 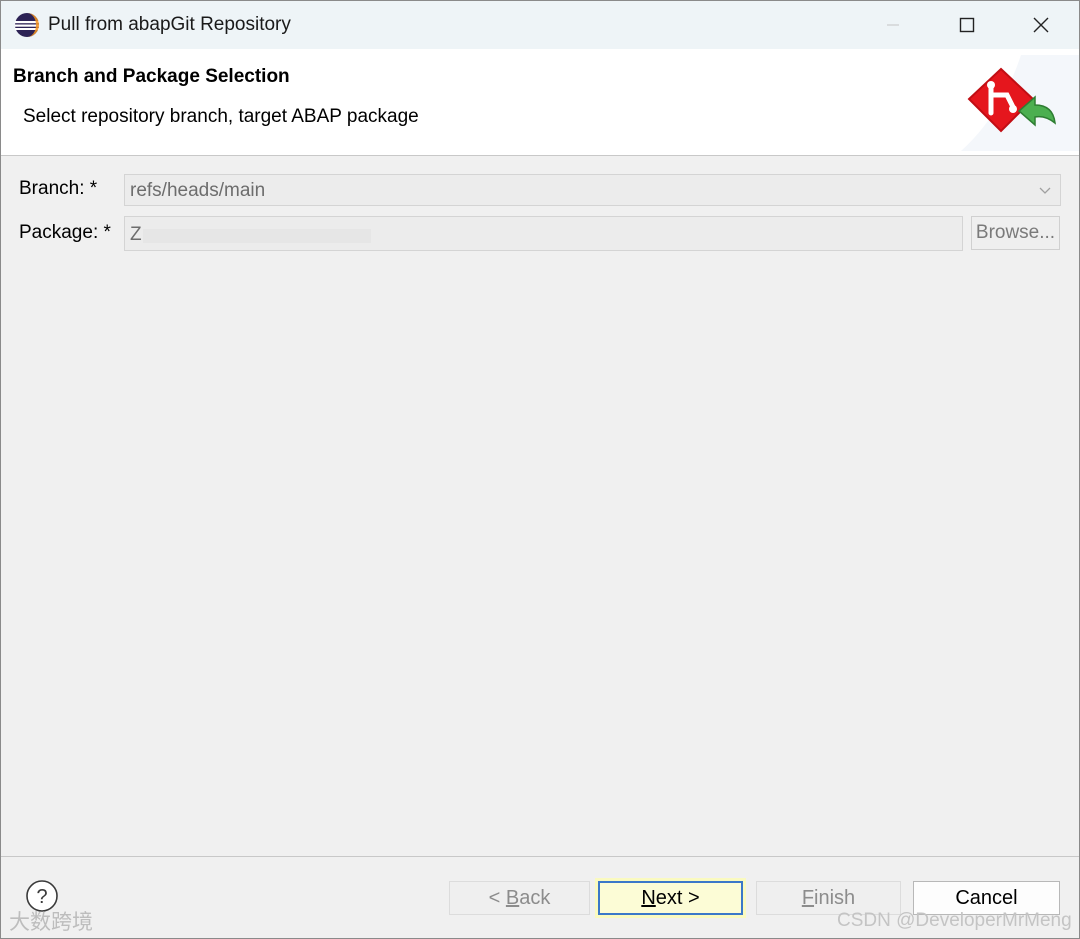 What do you see at coordinates (540, 856) in the screenshot?
I see `button-bar-separator` at bounding box center [540, 856].